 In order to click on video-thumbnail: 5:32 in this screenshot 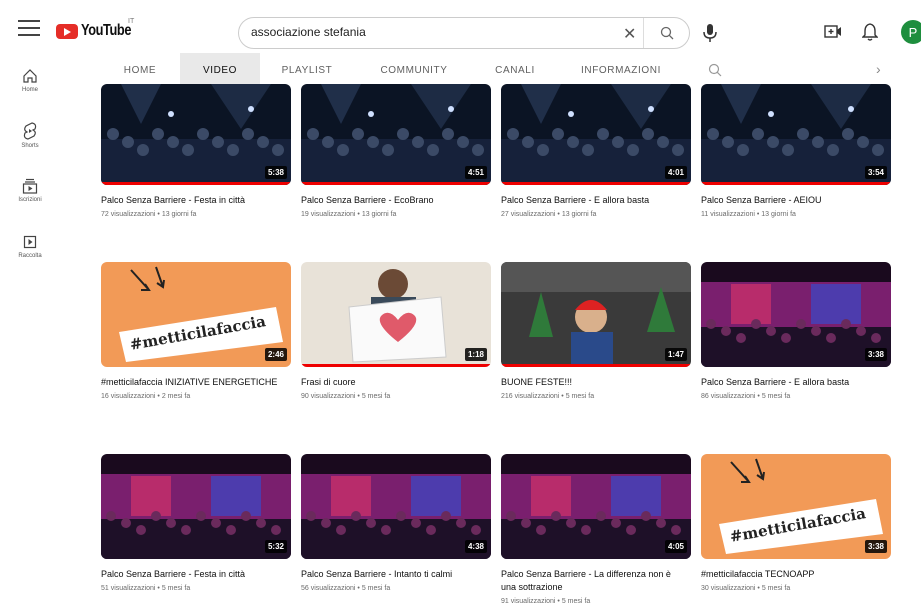, I will do `click(196, 506)`.